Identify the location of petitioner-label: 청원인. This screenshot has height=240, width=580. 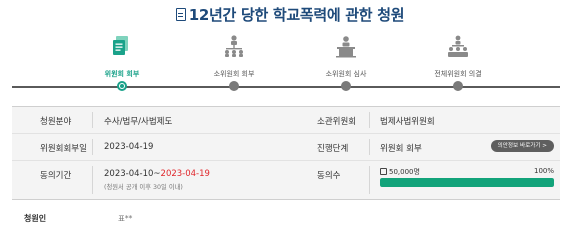
(35, 218).